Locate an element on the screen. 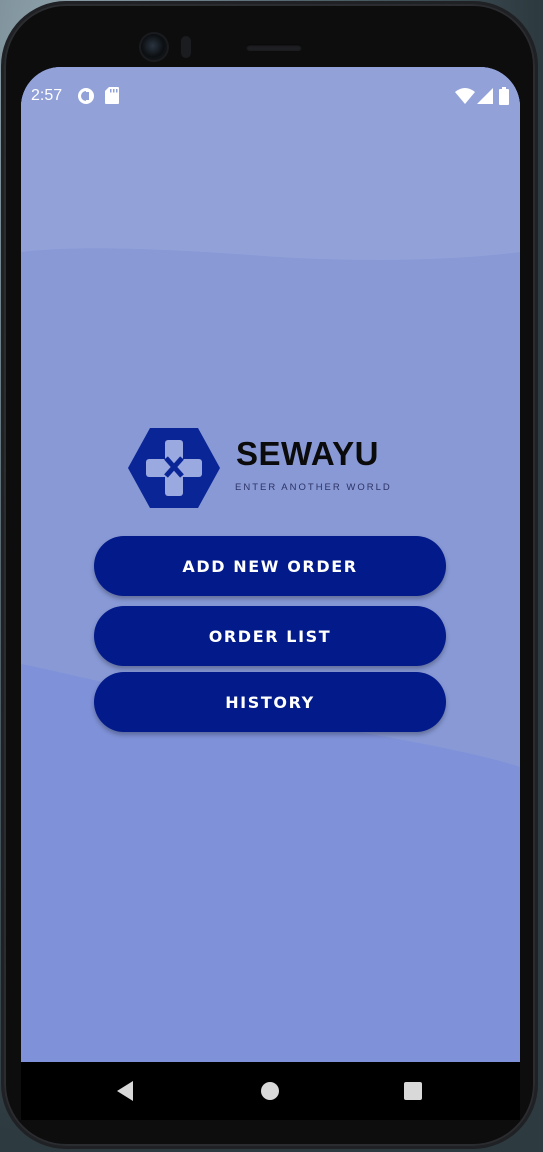  sewayu-logo: SEWAYU ENTER ANOTHER WORLD is located at coordinates (262, 468).